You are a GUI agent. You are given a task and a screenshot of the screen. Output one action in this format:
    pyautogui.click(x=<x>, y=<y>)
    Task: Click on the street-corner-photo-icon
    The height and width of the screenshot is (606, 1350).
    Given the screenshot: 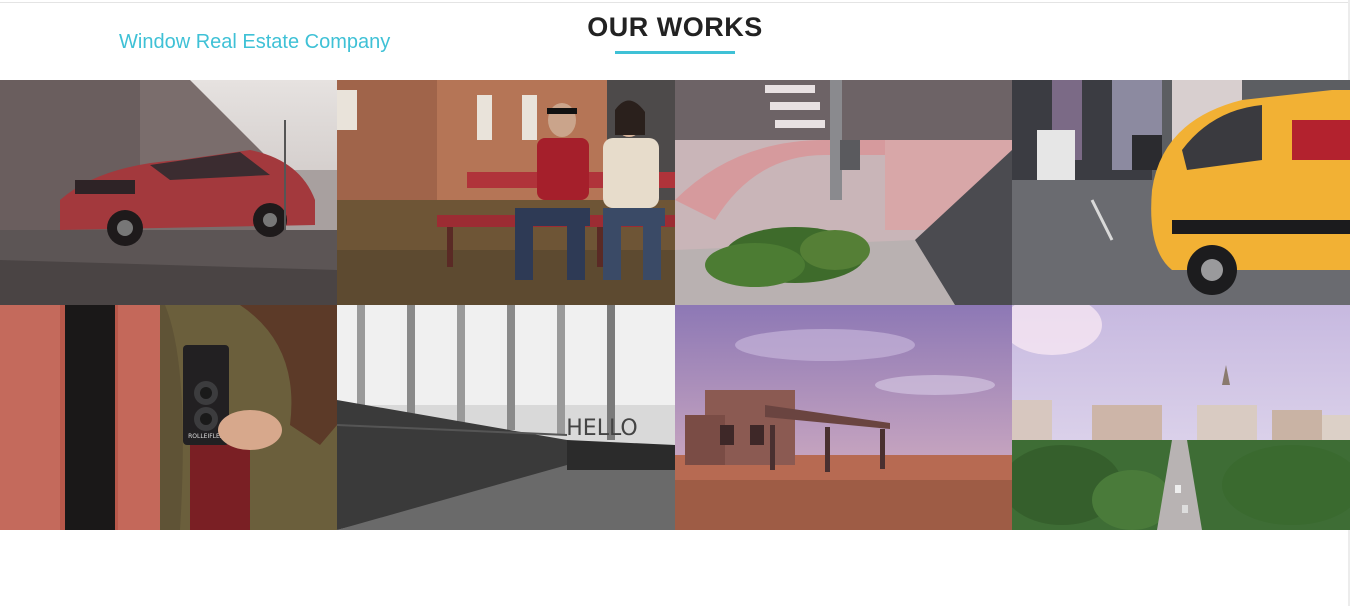 What is the action you would take?
    pyautogui.click(x=843, y=192)
    